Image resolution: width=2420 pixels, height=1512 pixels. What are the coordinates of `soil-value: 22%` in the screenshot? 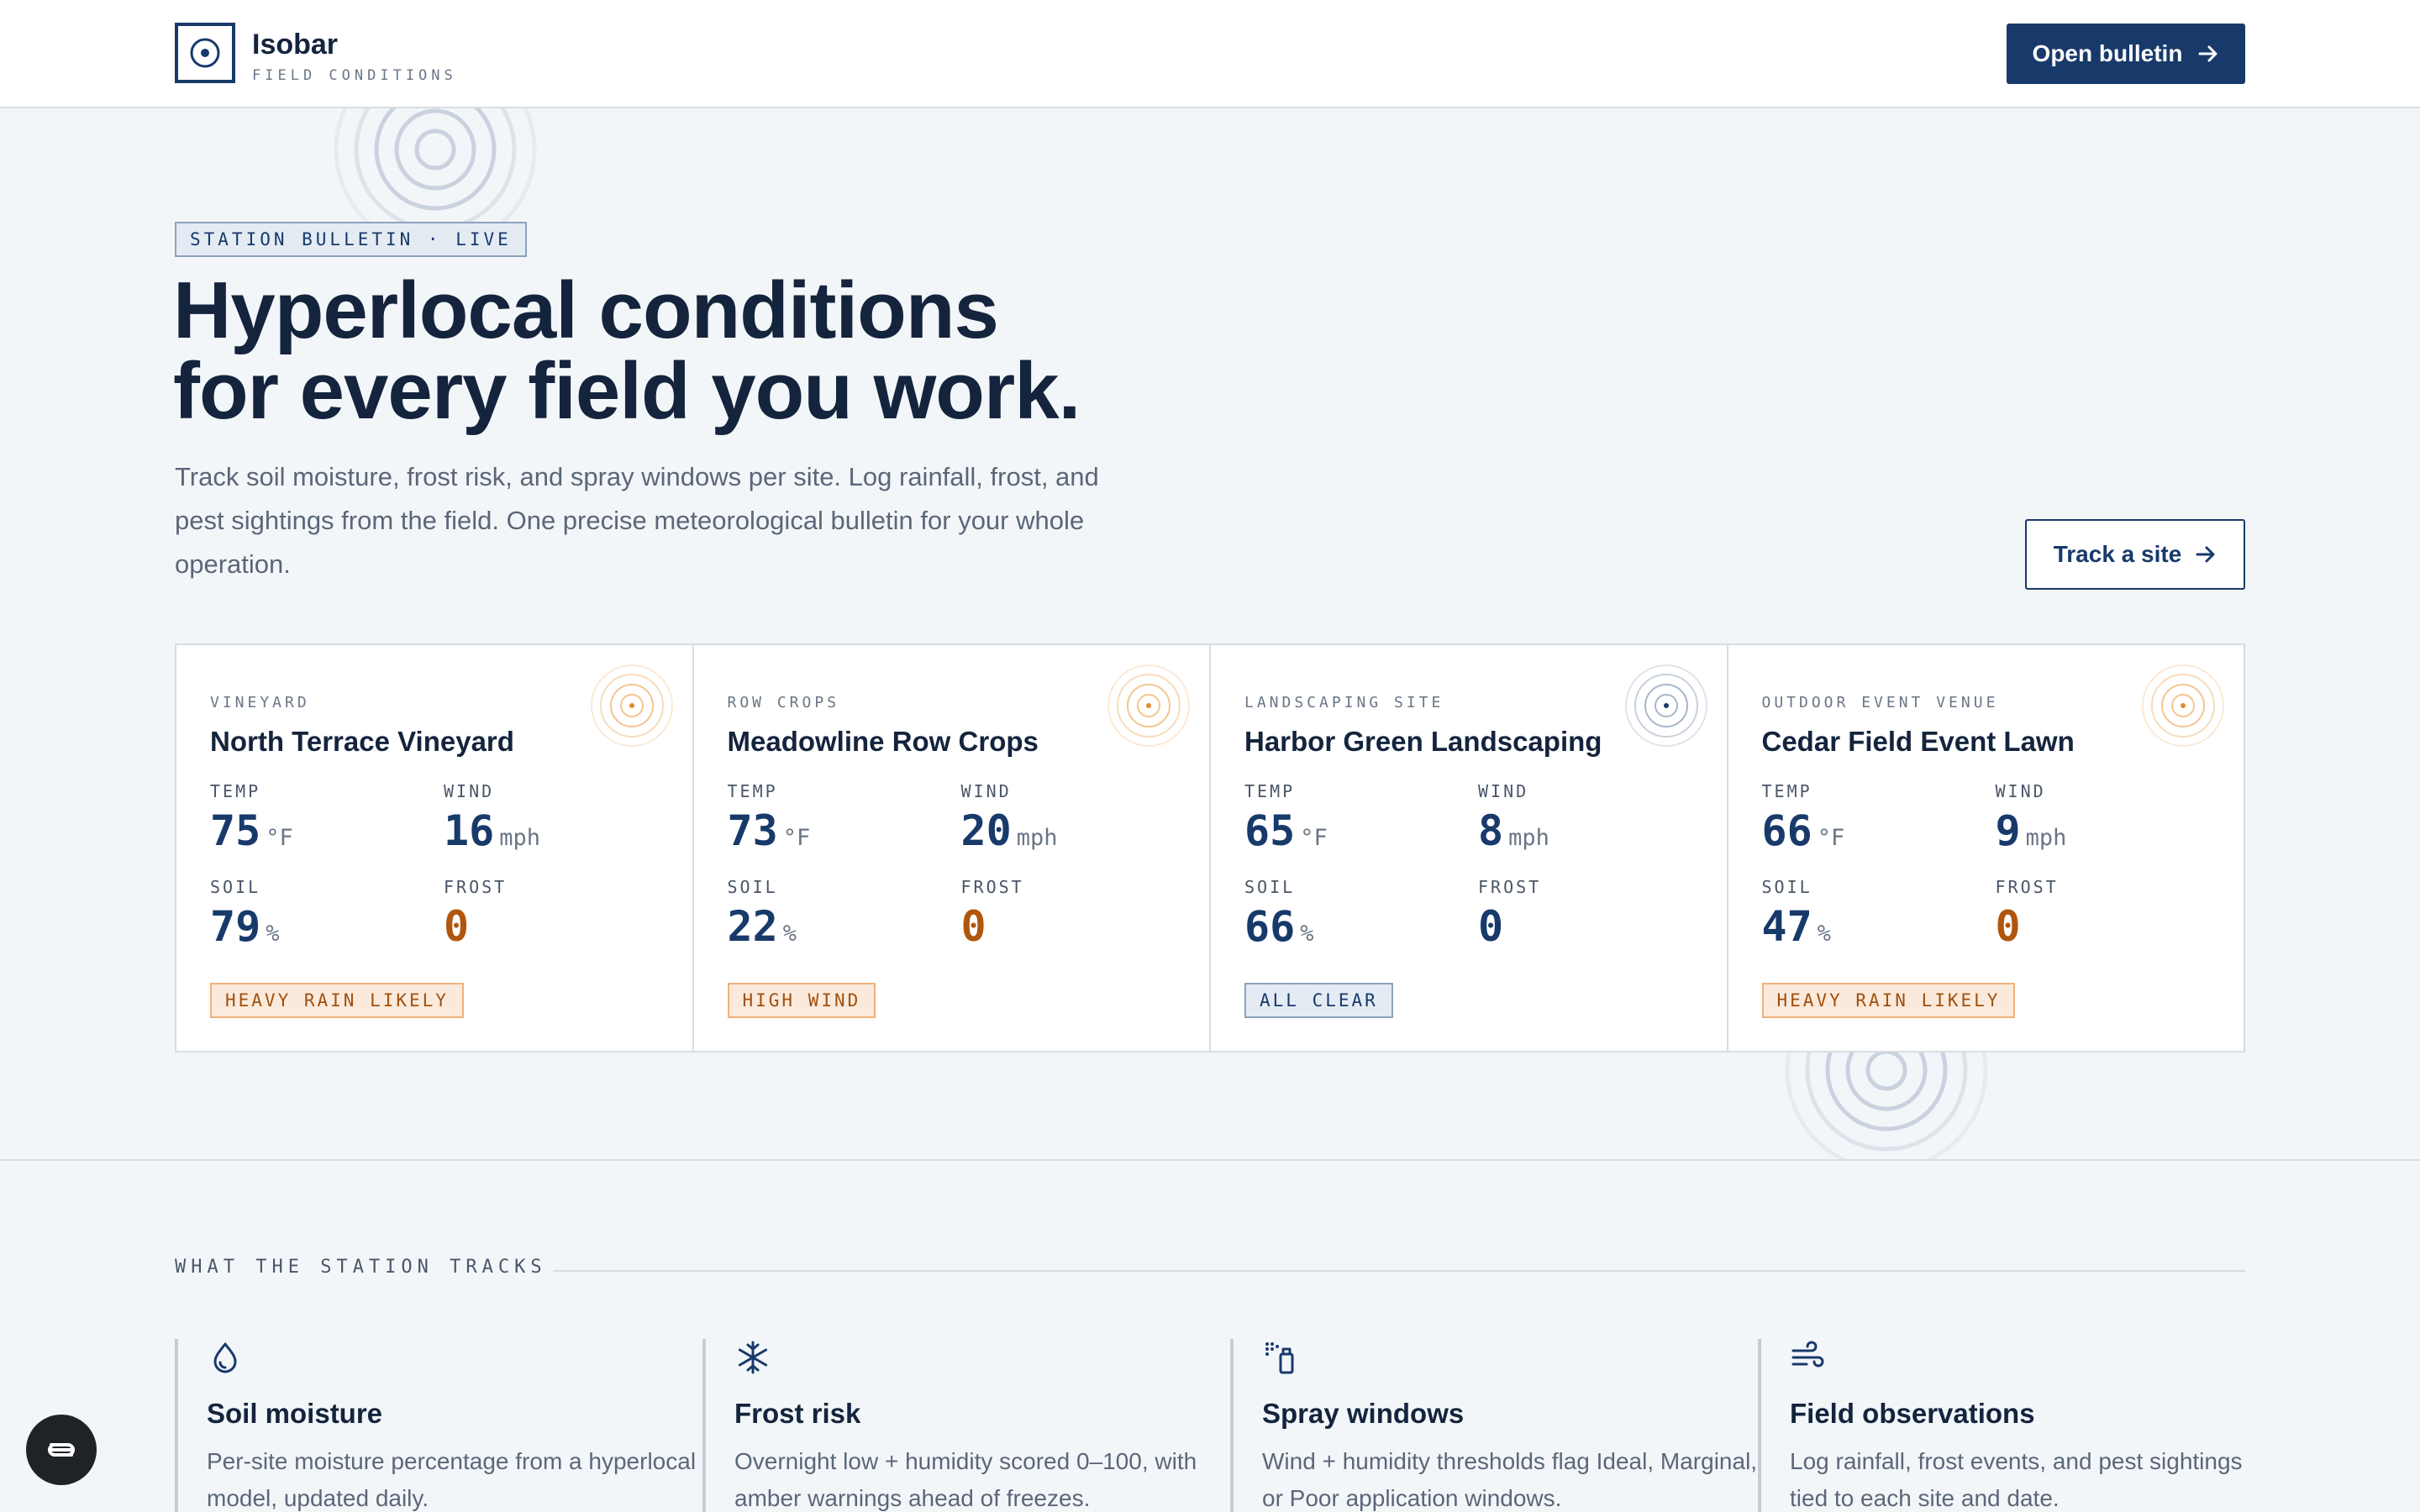 It's located at (763, 926).